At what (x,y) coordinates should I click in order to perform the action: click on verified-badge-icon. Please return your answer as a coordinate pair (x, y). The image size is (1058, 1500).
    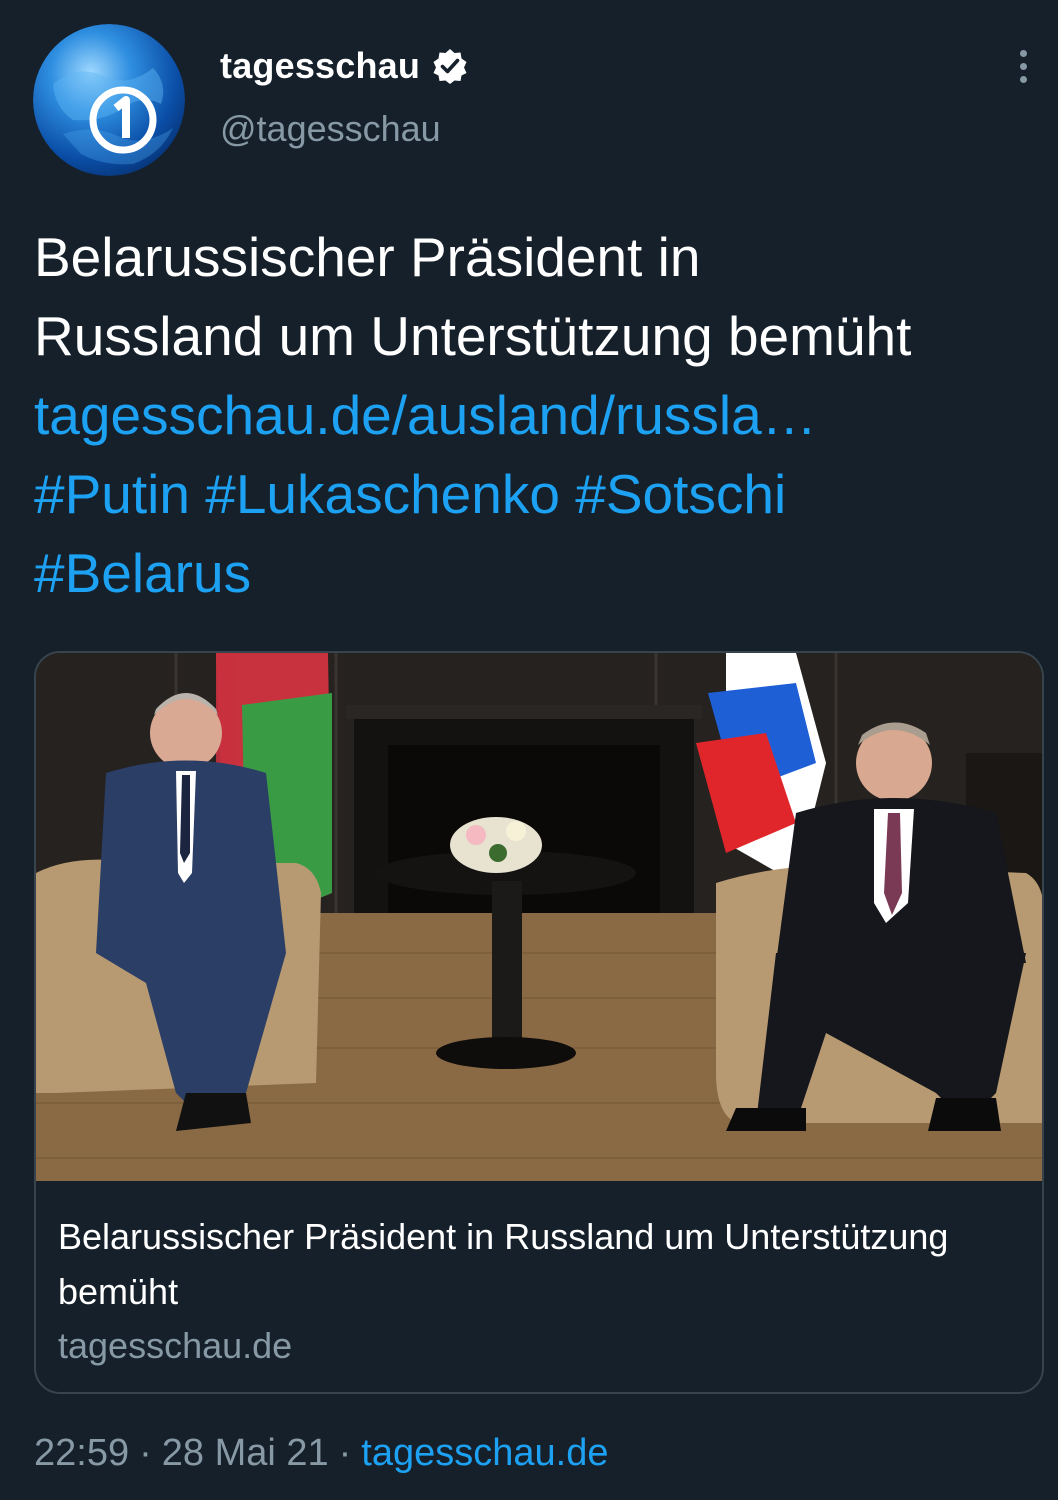
    Looking at the image, I should click on (450, 66).